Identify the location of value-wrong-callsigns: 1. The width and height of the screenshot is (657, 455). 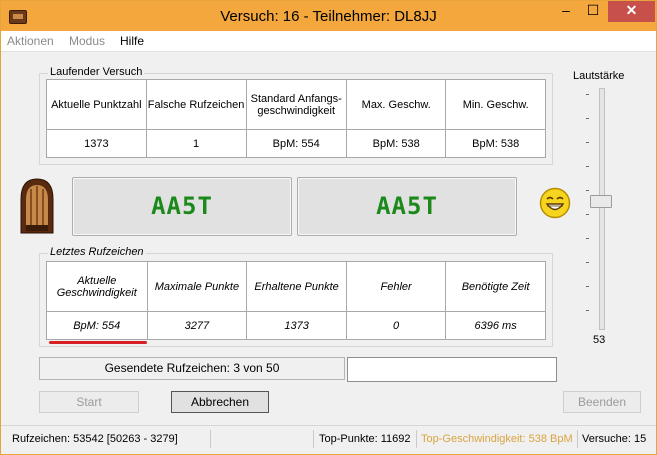
(196, 143).